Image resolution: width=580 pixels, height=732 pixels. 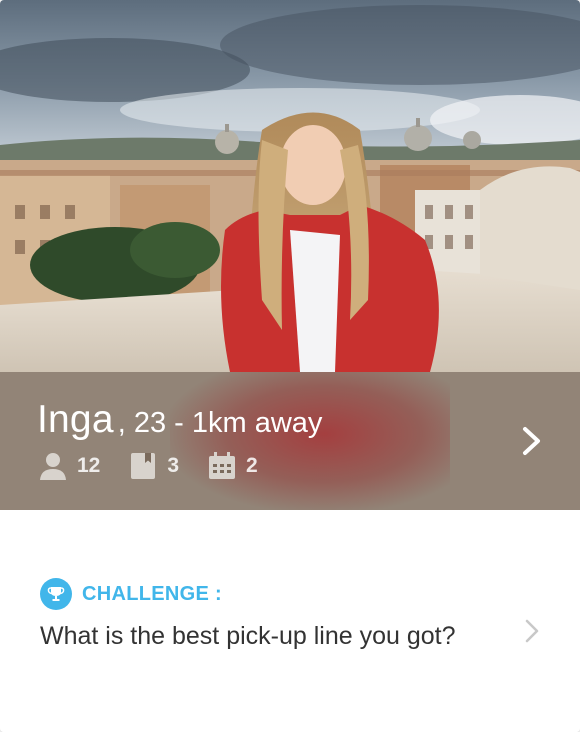 I want to click on challenge-label: CHALLENGE :, so click(x=152, y=593).